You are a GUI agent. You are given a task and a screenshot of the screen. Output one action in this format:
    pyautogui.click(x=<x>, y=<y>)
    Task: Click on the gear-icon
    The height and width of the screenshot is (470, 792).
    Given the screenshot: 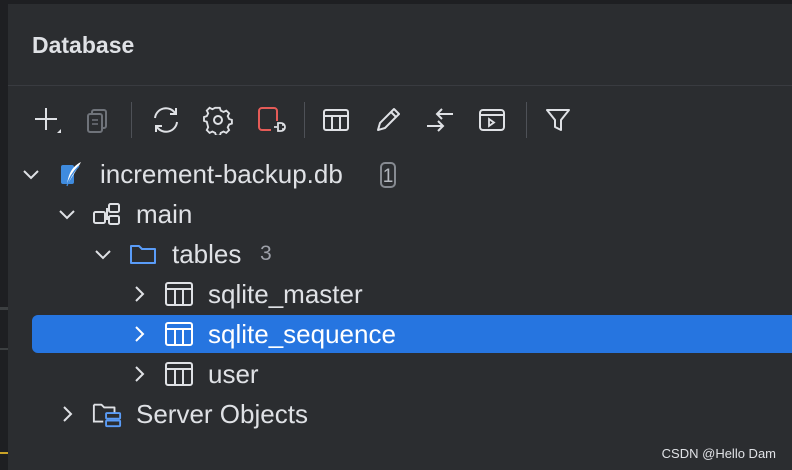 What is the action you would take?
    pyautogui.click(x=218, y=120)
    